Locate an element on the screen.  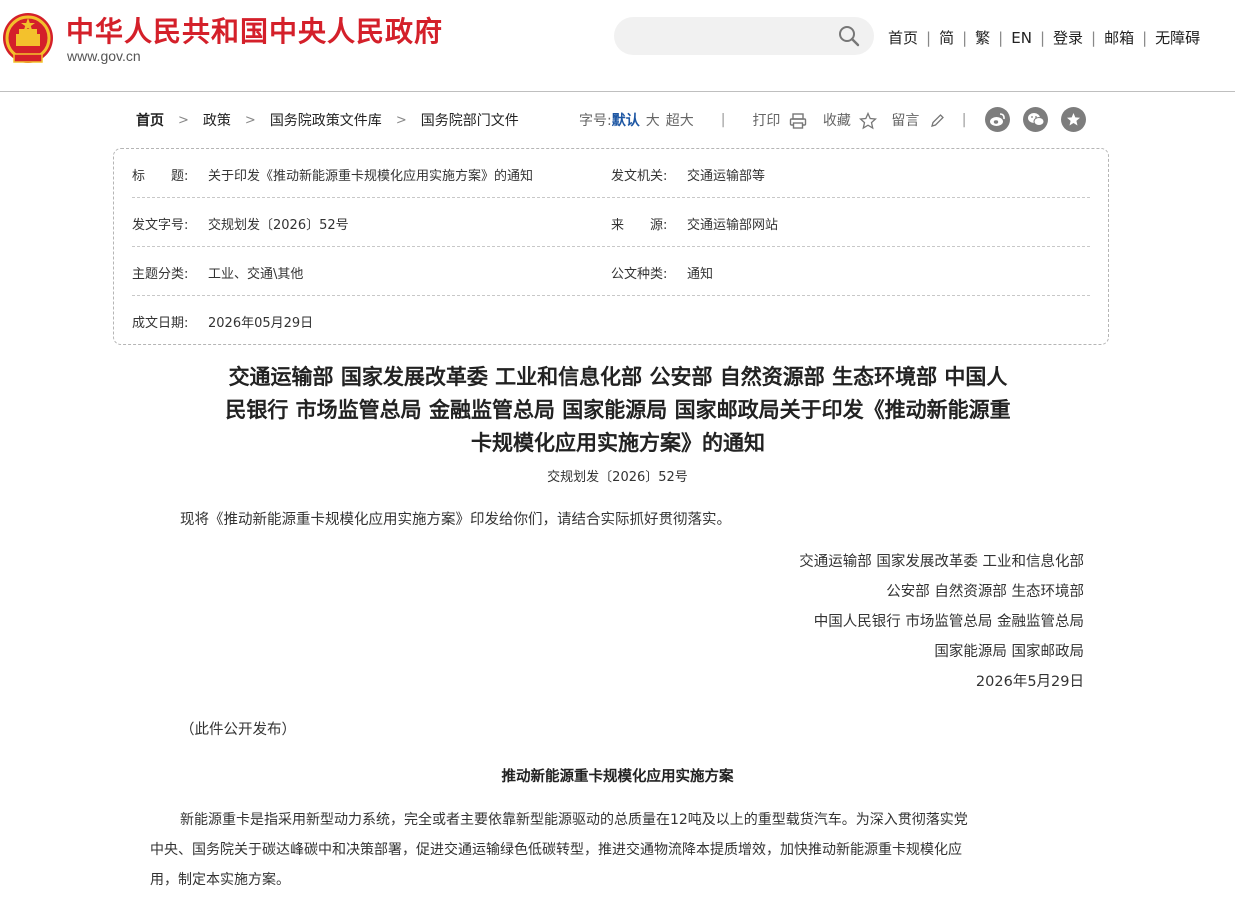
section-title: 推动新能源重卡规模化应用实施方案 is located at coordinates (617, 777).